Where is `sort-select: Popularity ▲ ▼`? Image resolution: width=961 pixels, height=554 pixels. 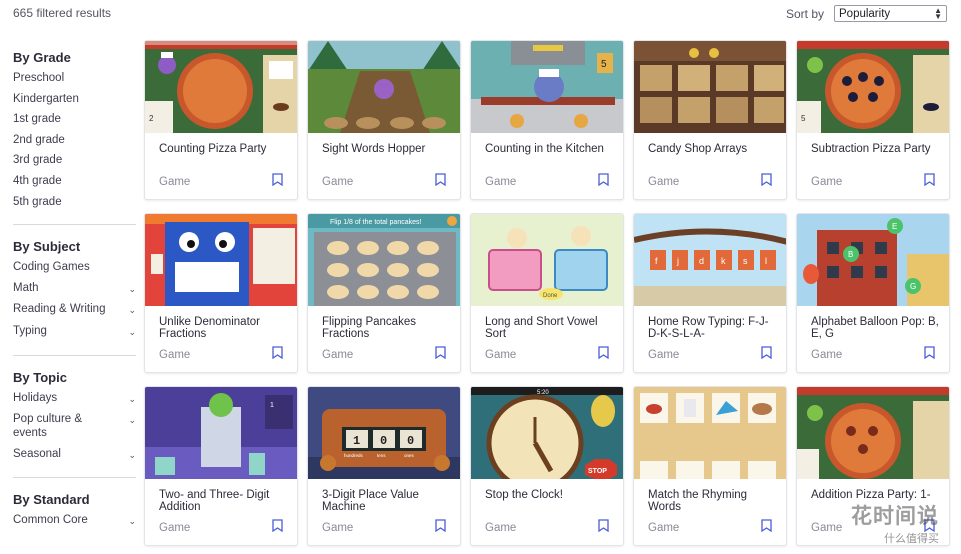 sort-select: Popularity ▲ ▼ is located at coordinates (890, 13).